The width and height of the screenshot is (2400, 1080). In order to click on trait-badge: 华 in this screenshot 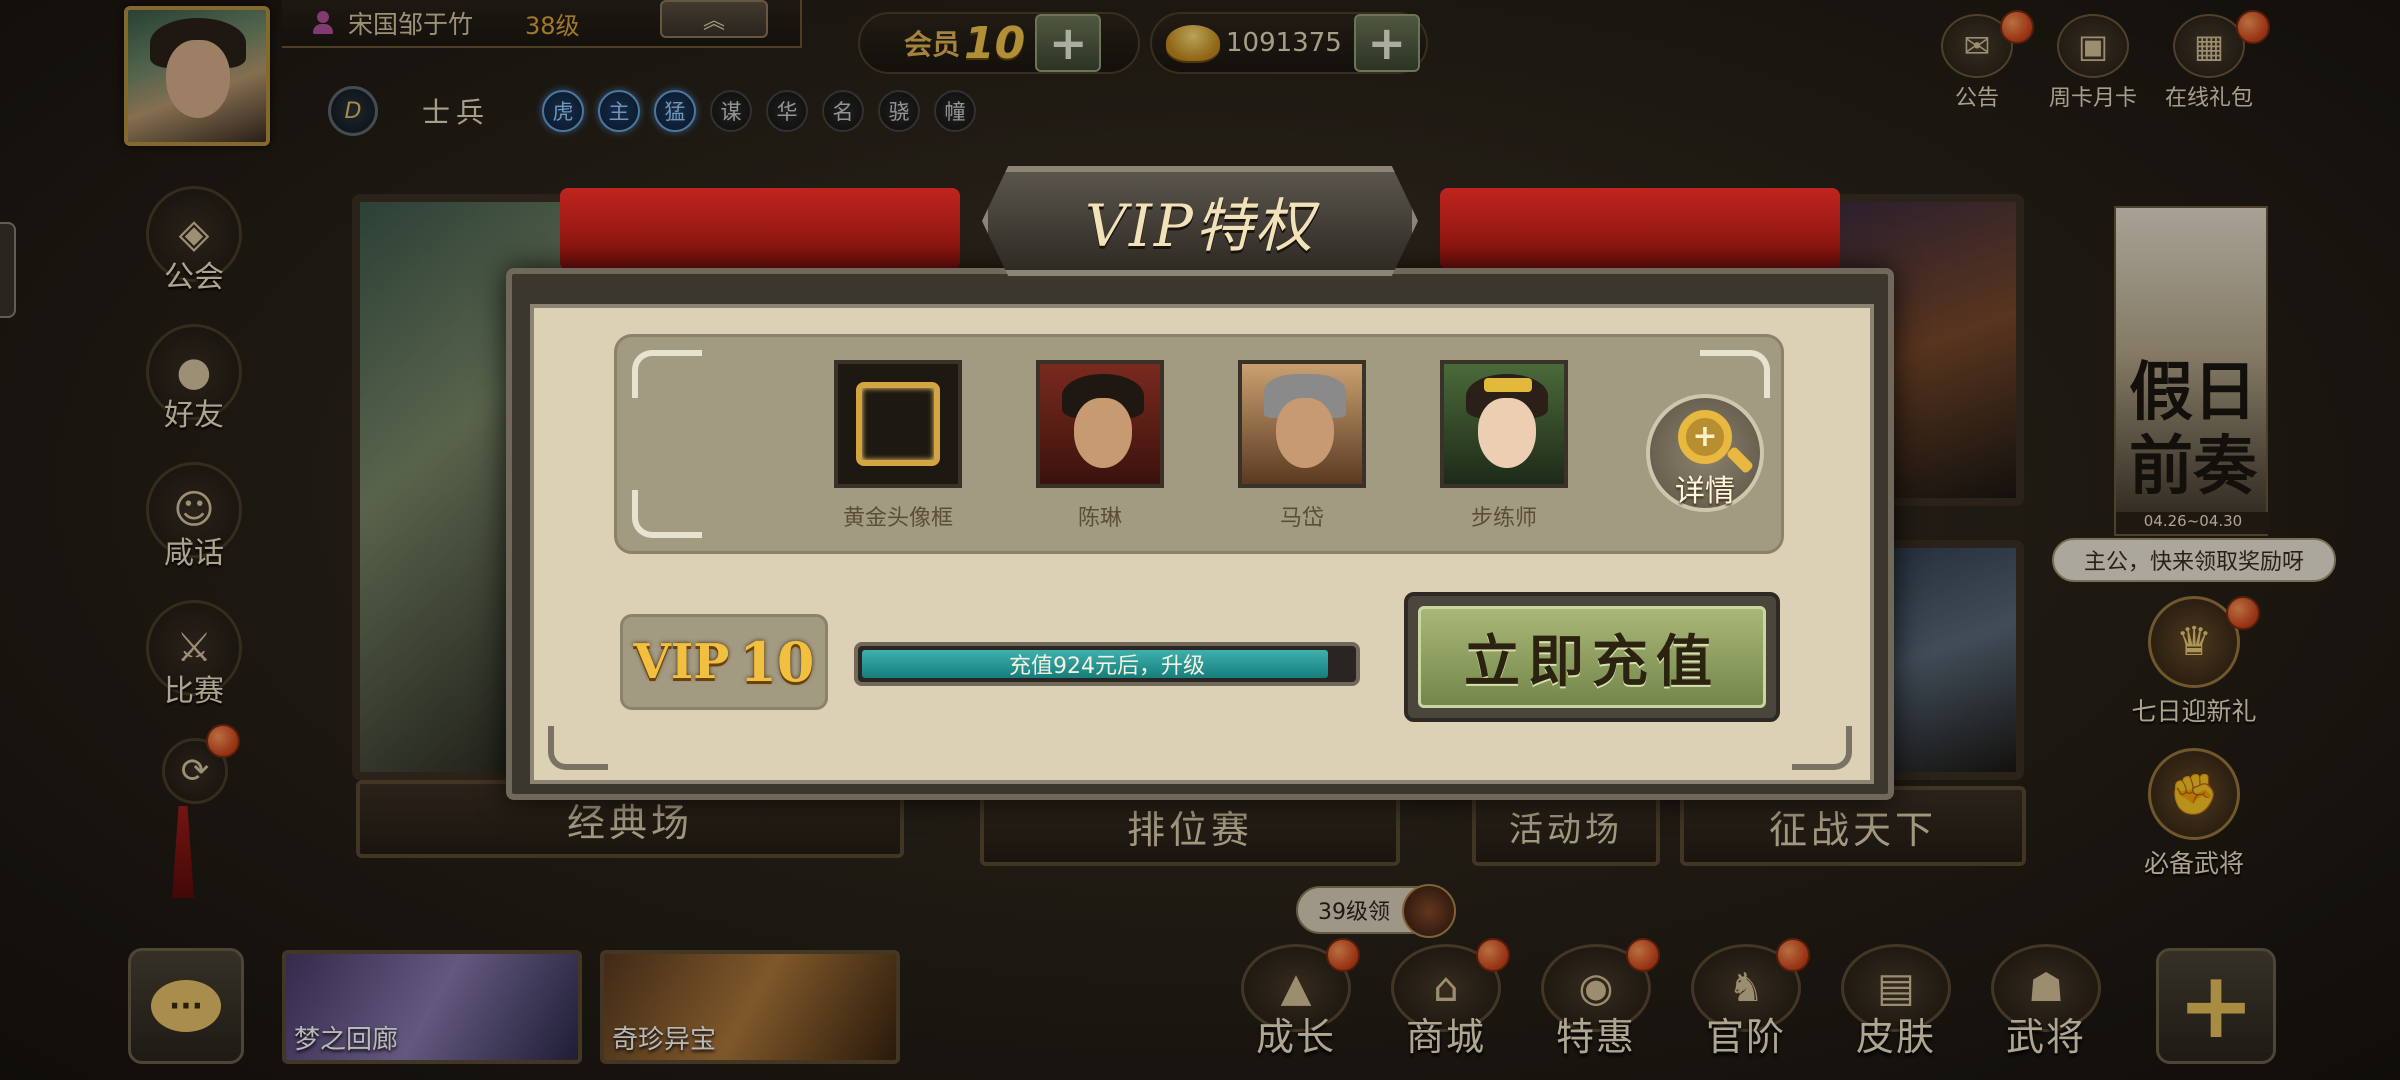, I will do `click(787, 111)`.